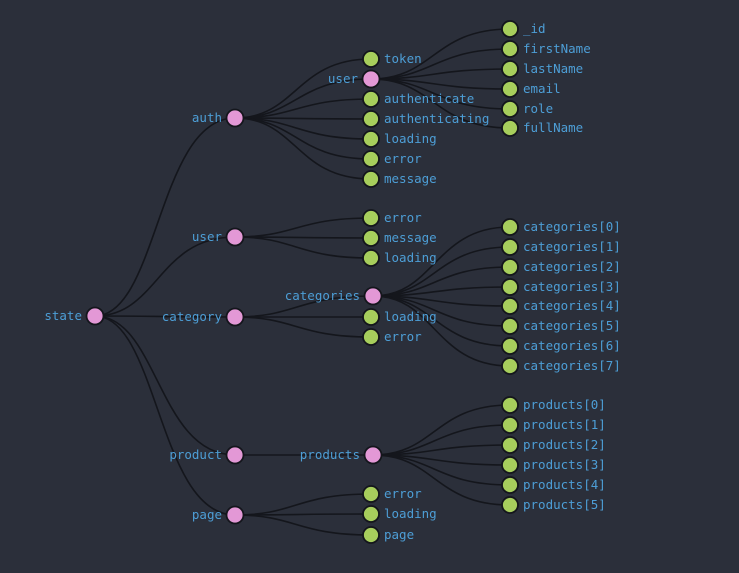  What do you see at coordinates (203, 317) in the screenshot?
I see `expandable-node: category` at bounding box center [203, 317].